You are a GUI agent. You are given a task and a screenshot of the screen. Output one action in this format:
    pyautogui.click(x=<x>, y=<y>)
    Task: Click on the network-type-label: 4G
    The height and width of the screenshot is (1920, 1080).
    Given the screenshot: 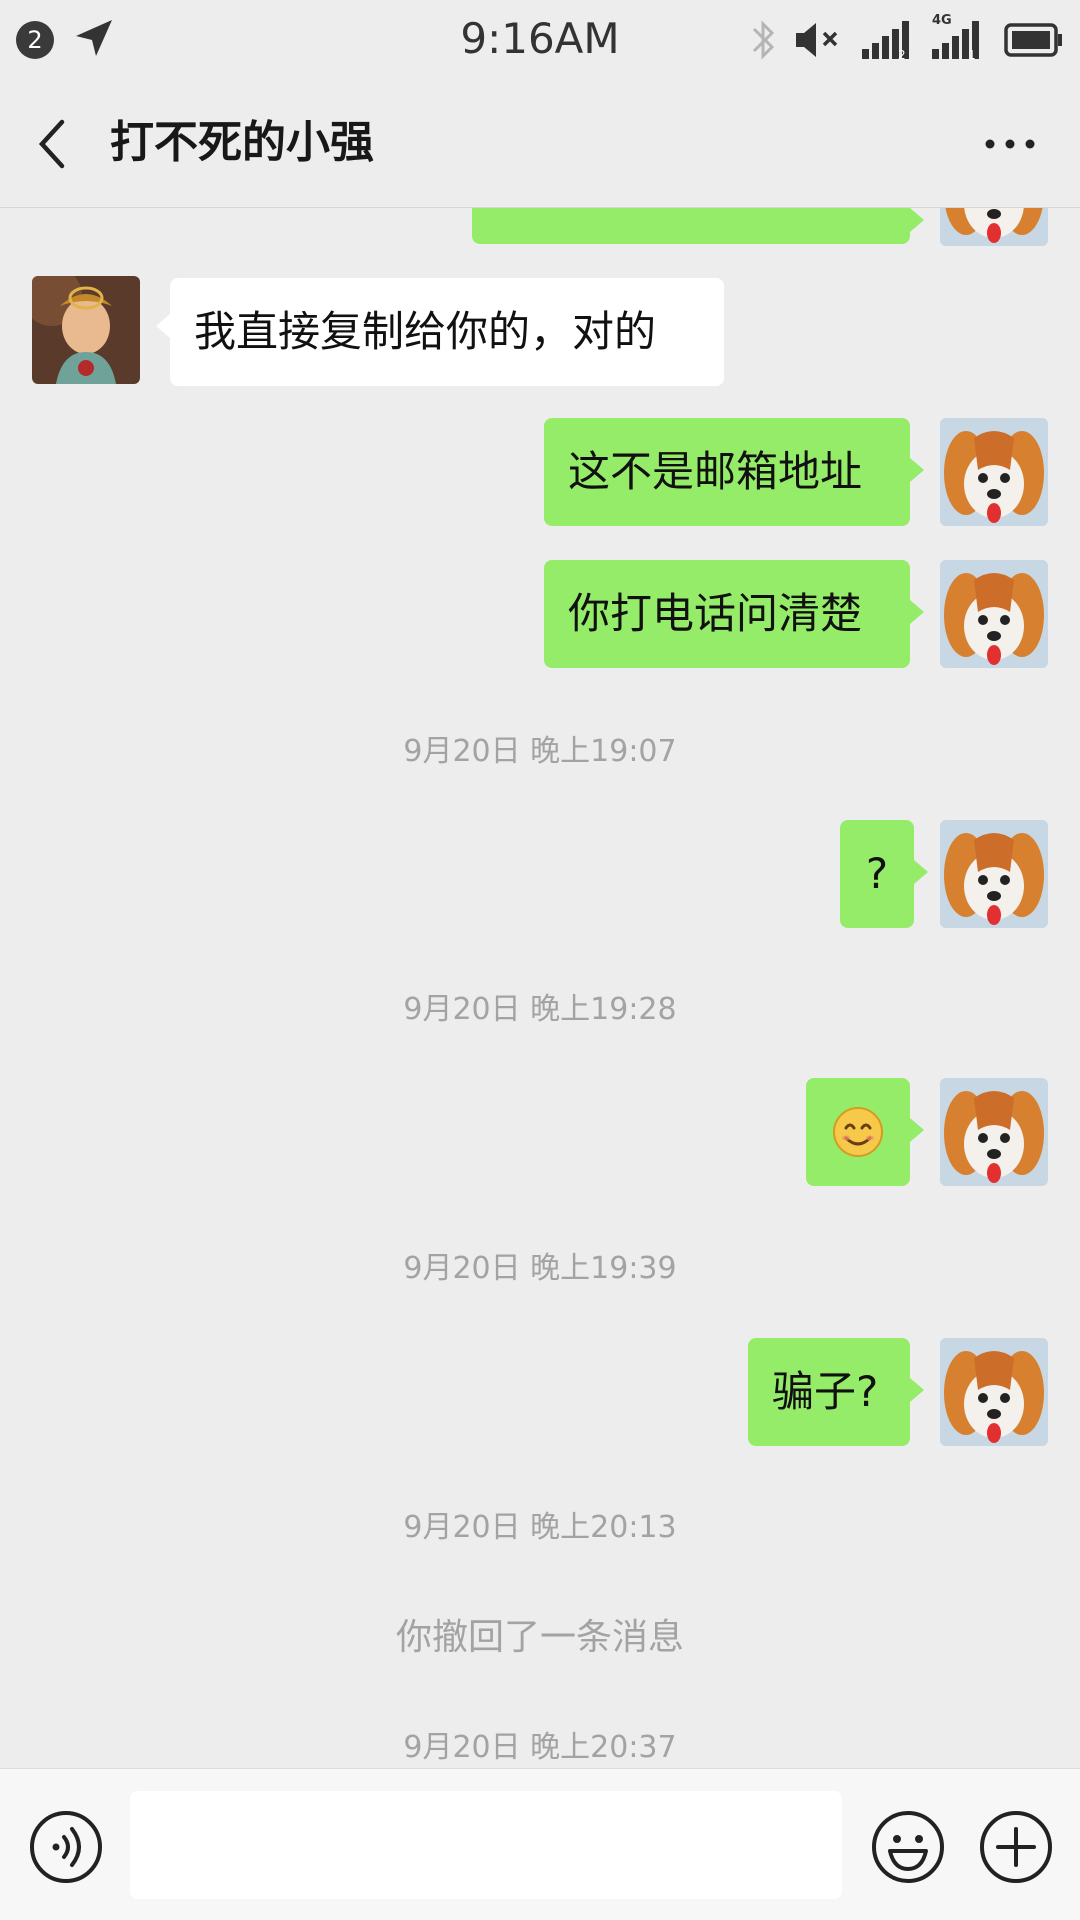 What is the action you would take?
    pyautogui.click(x=942, y=20)
    